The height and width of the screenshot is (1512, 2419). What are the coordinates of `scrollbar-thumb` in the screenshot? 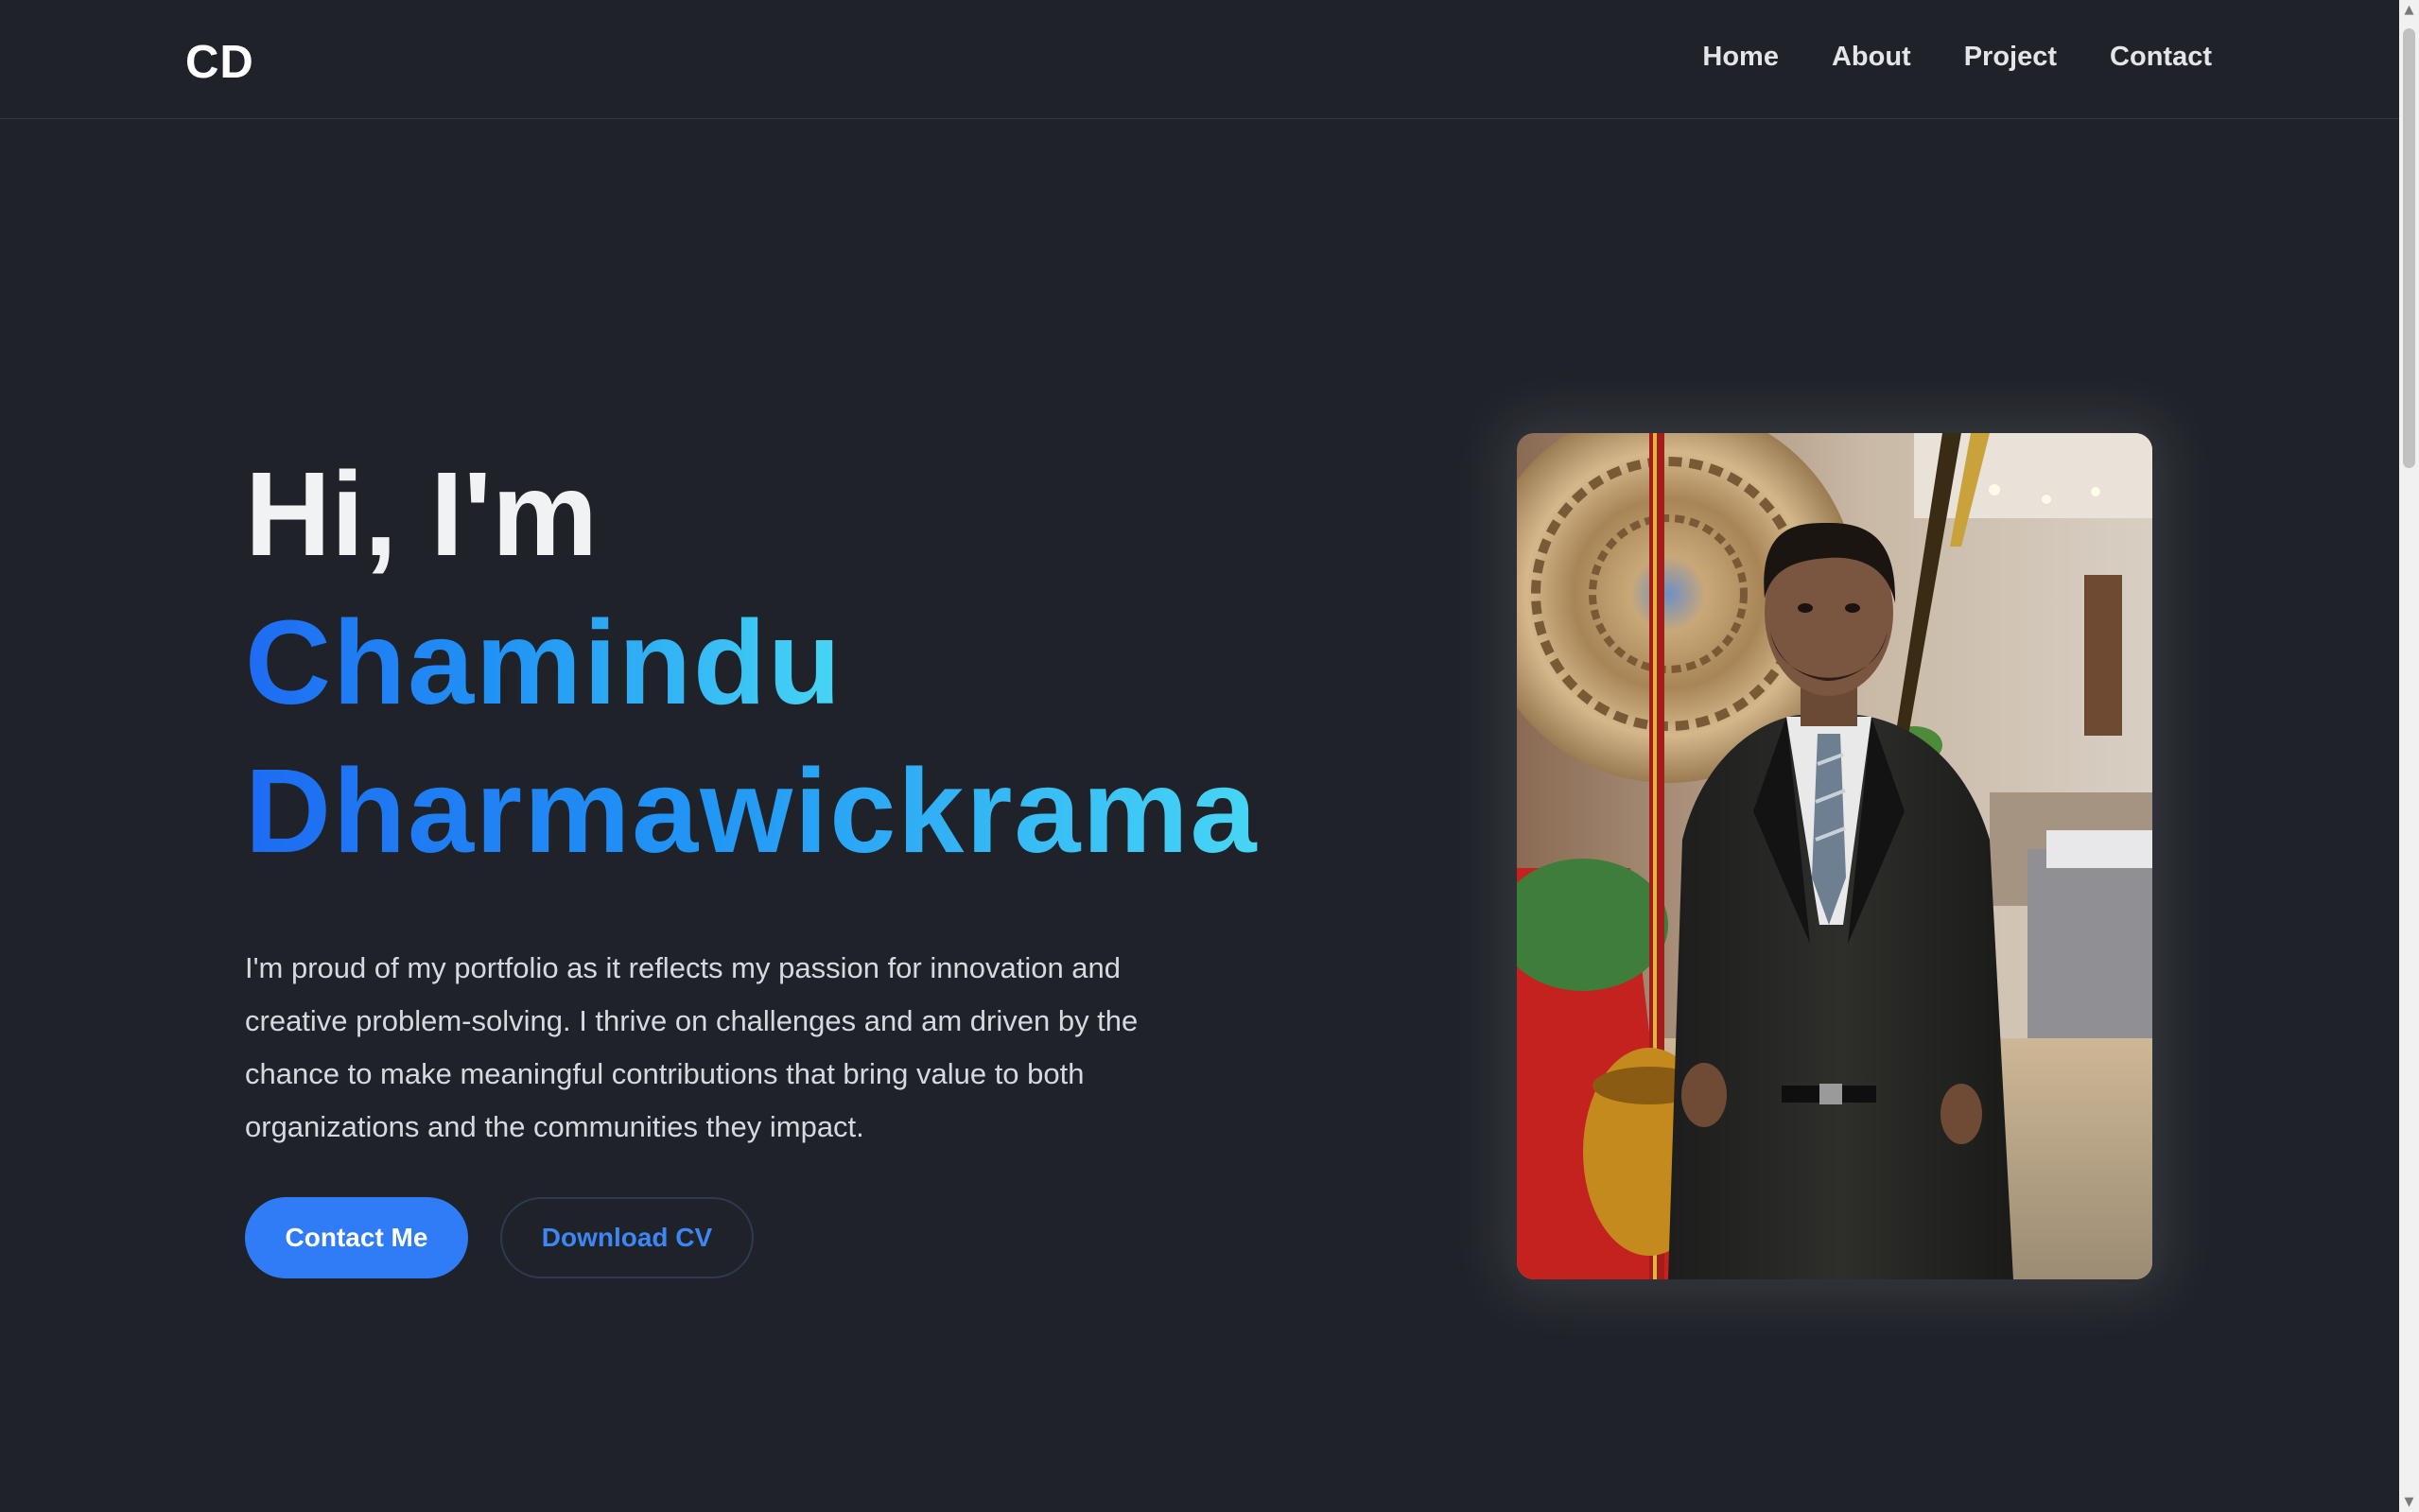 It's located at (2409, 248).